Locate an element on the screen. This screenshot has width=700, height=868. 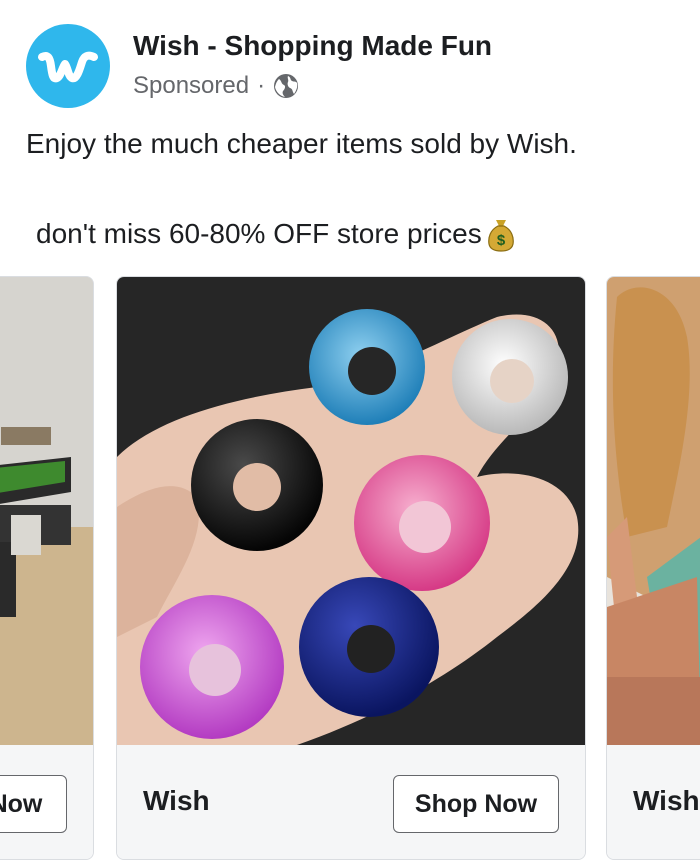
model-image is located at coordinates (653, 511).